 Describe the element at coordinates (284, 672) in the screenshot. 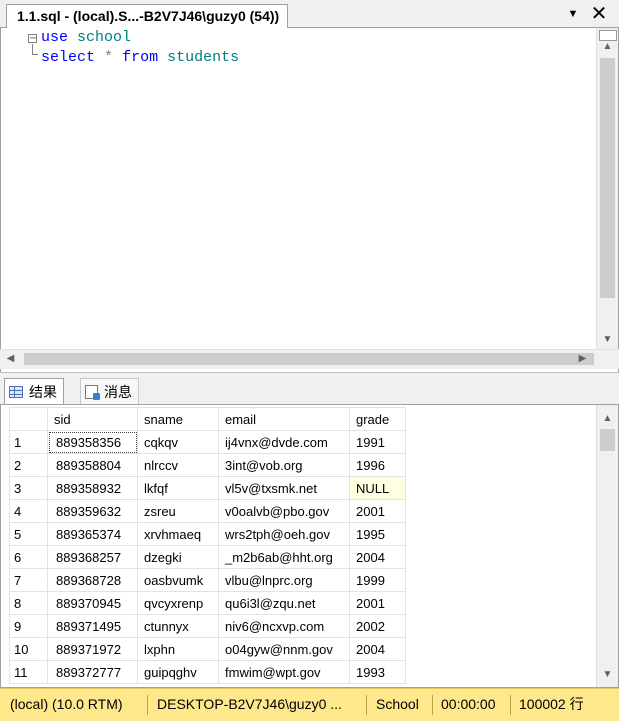

I see `cell-email: fmwim@wpt.gov` at that location.